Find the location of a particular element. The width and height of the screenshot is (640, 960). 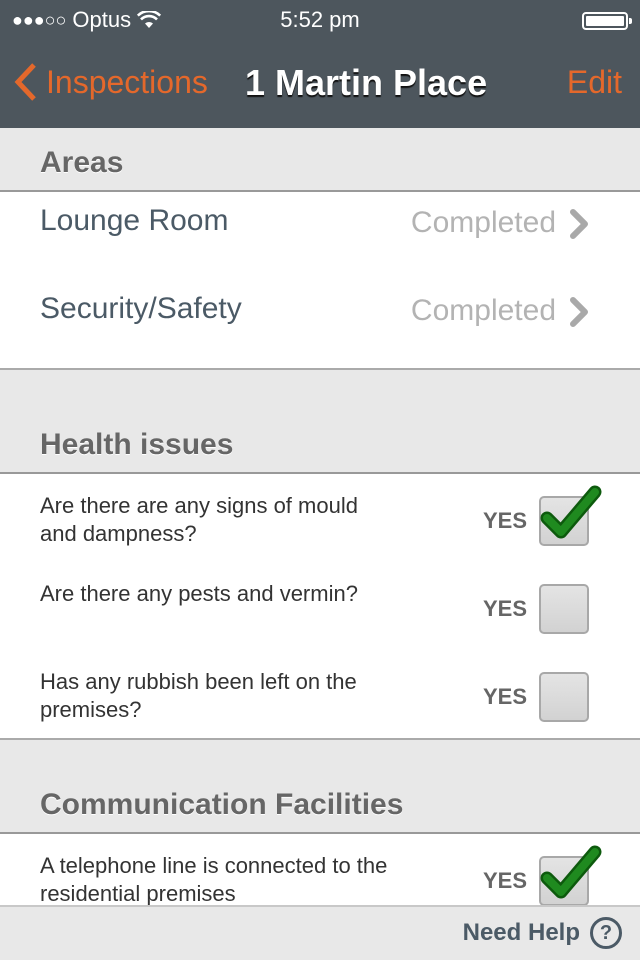

help-label: Need Help is located at coordinates (521, 932).